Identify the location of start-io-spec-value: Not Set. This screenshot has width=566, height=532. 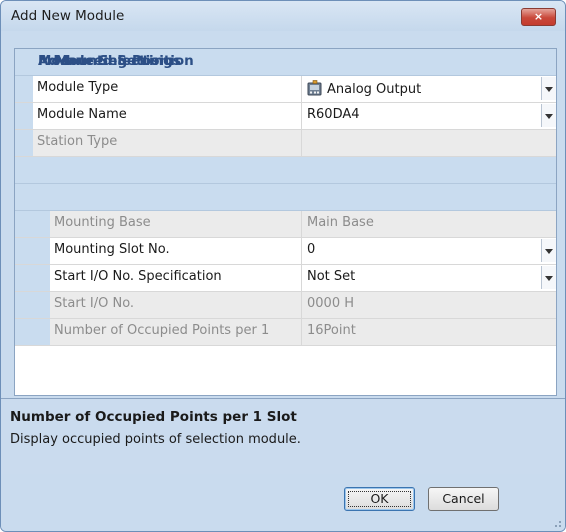
(331, 276).